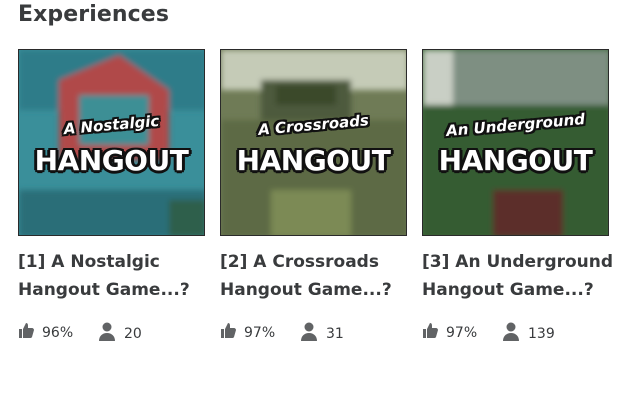  I want to click on game-title: [2] A Crossroads Hangout Game...?, so click(320, 276).